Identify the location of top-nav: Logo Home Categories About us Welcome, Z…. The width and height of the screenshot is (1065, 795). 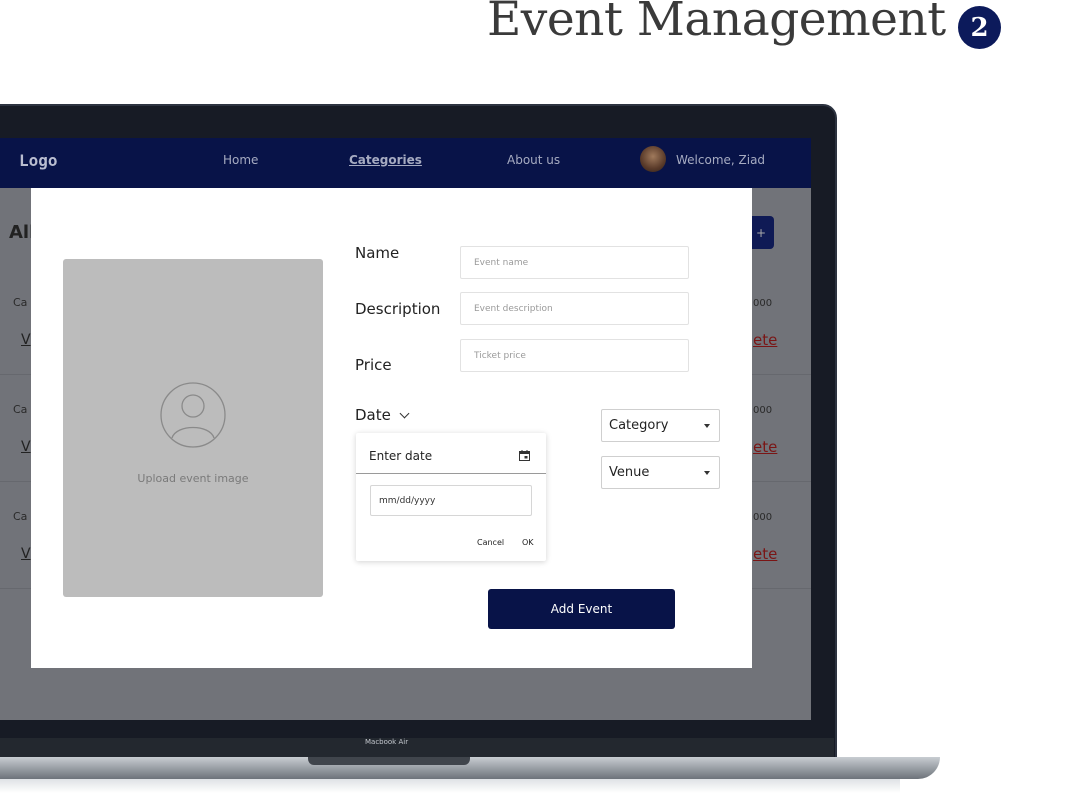
(405, 163).